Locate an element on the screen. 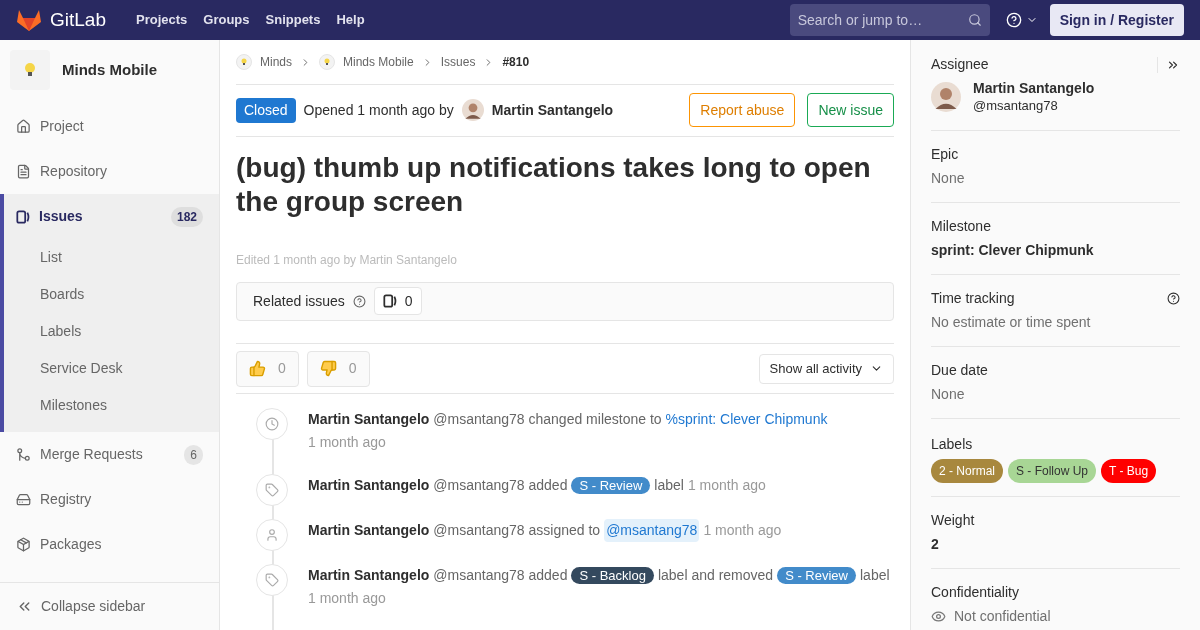  sidebar-item: Issues 182 is located at coordinates (111, 216).